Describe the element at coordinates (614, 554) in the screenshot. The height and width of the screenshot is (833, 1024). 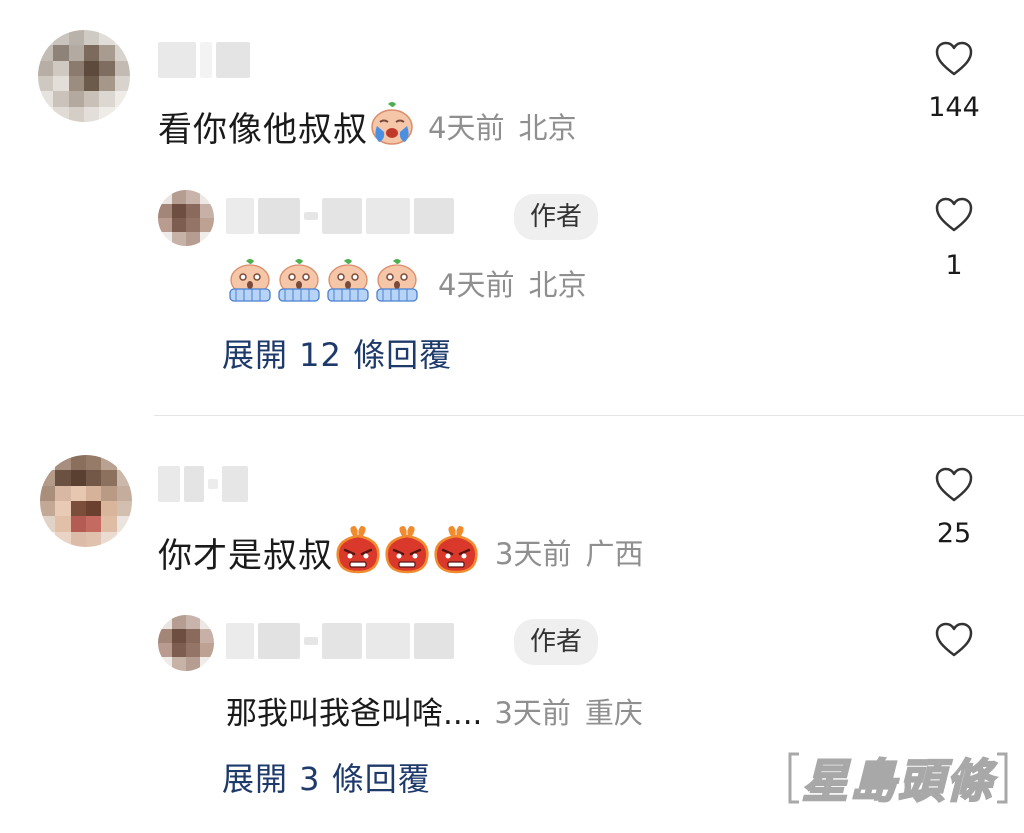
I see `comment-location: 广西` at that location.